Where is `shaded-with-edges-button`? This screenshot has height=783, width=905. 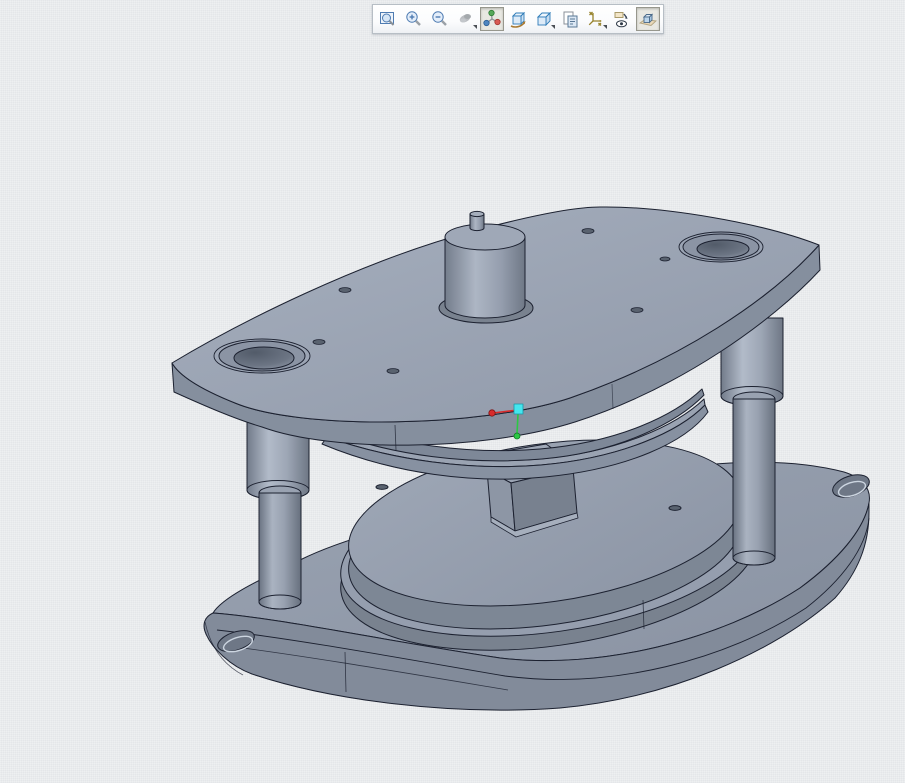 shaded-with-edges-button is located at coordinates (648, 19).